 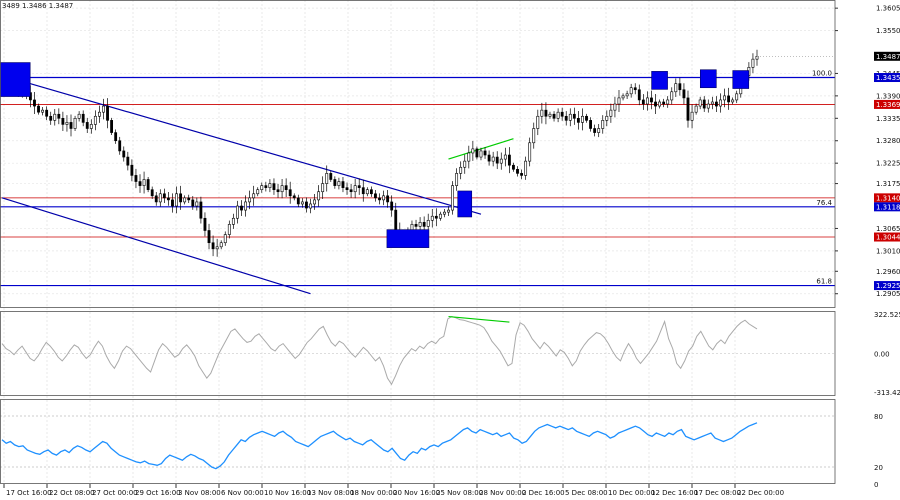 I want to click on price-tick-label: 1.3390, so click(x=888, y=96).